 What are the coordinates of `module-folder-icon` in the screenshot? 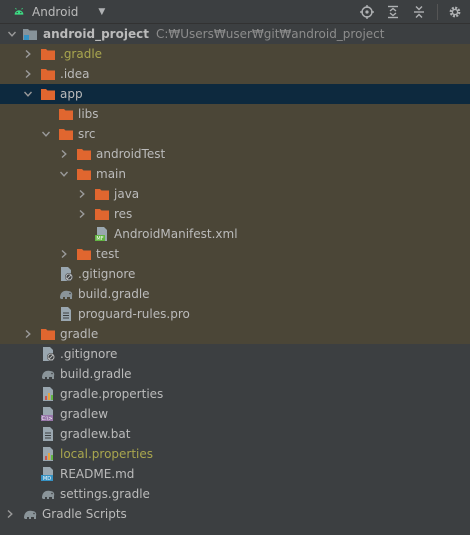 It's located at (30, 34).